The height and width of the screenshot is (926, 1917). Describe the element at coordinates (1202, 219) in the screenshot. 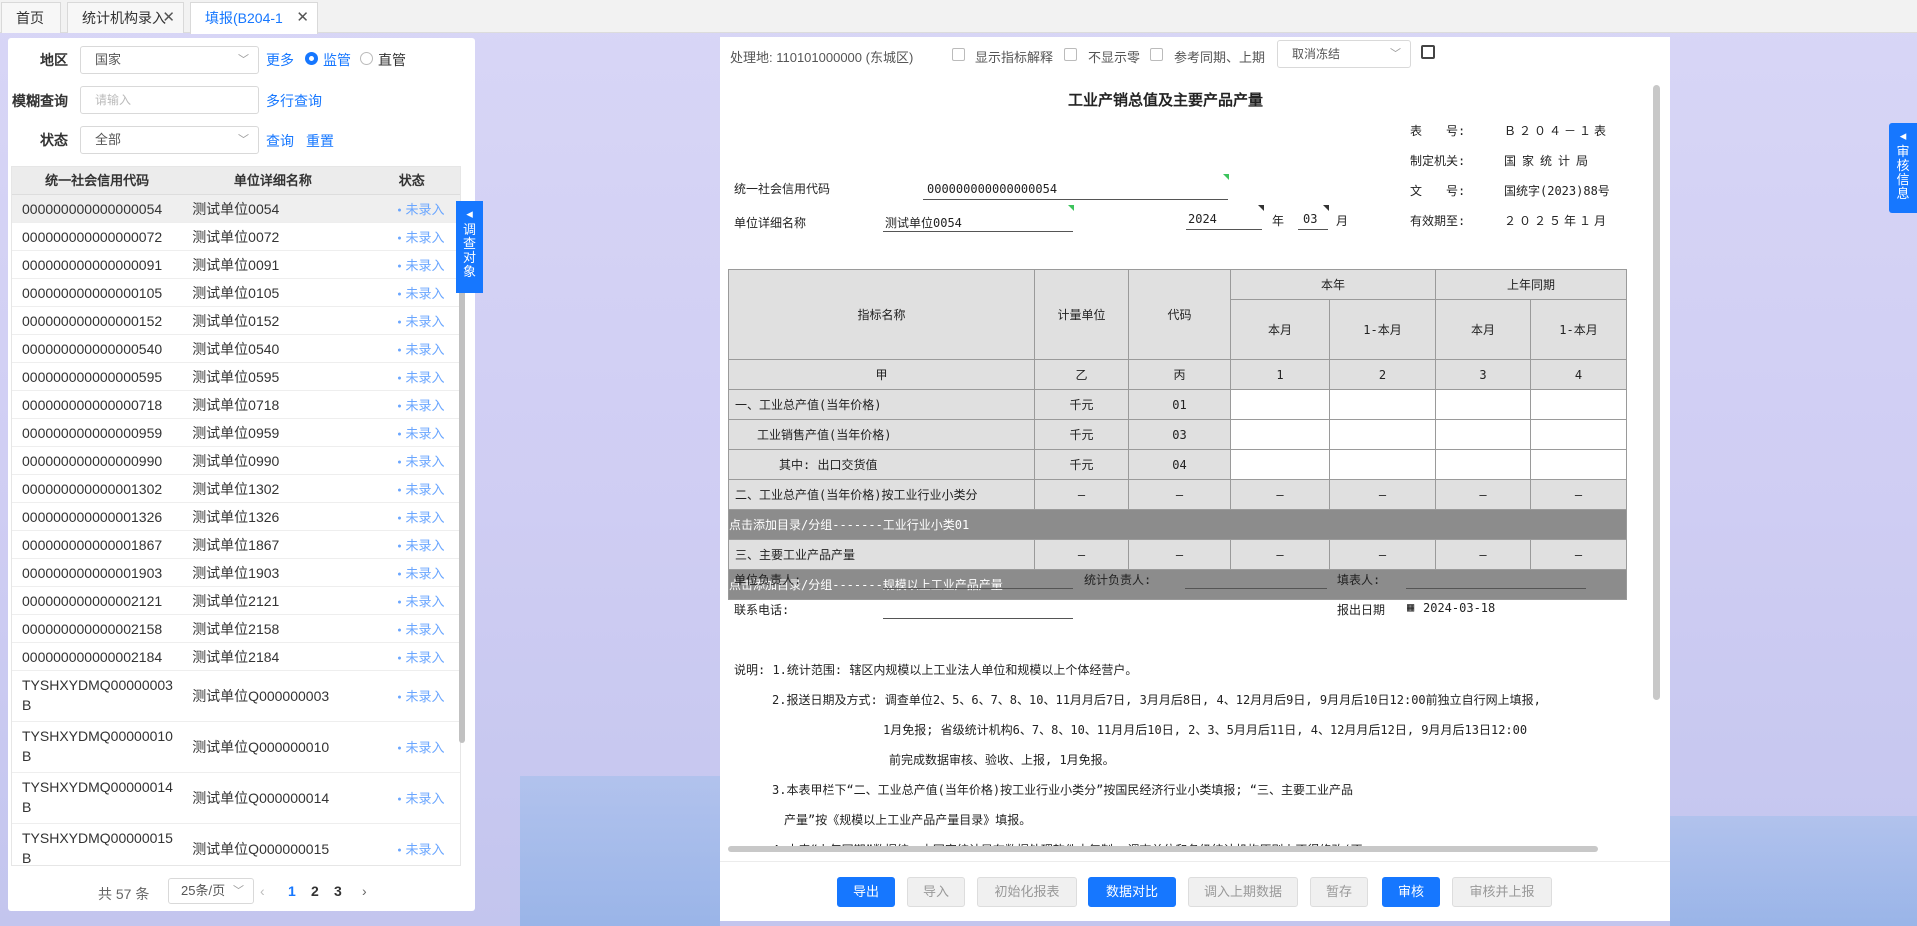

I see `year-field: 2024` at that location.